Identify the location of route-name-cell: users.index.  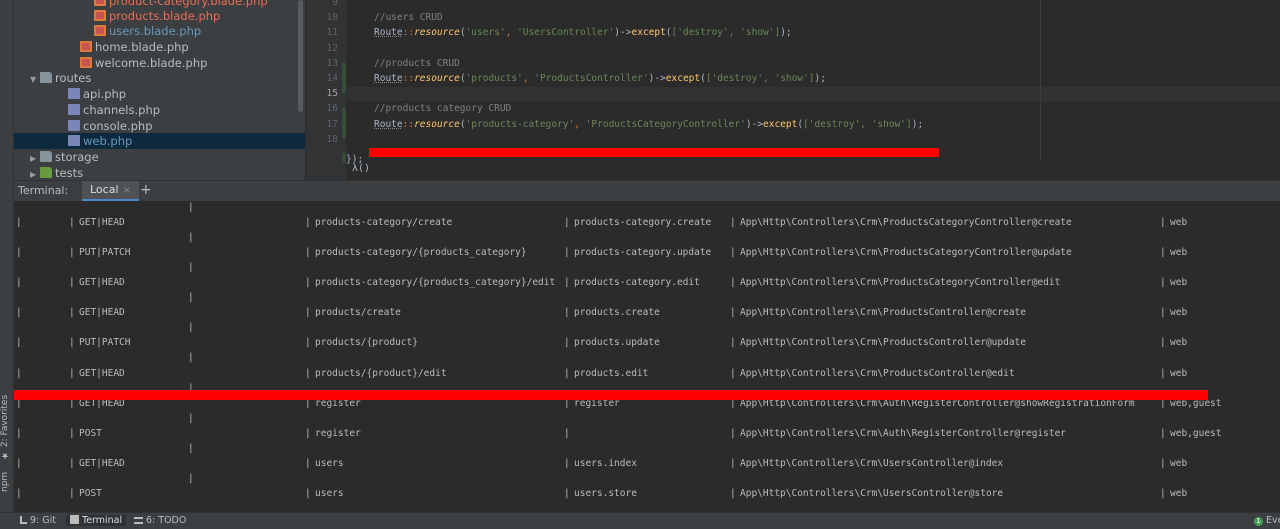
(605, 463).